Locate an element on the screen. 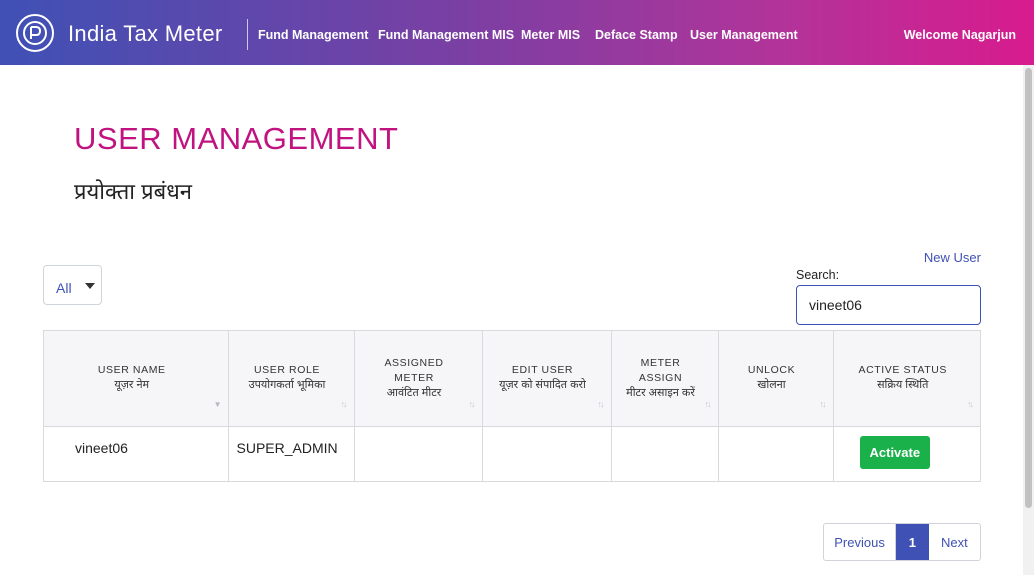 Image resolution: width=1034 pixels, height=575 pixels. pagination: Previous 1 Next is located at coordinates (902, 542).